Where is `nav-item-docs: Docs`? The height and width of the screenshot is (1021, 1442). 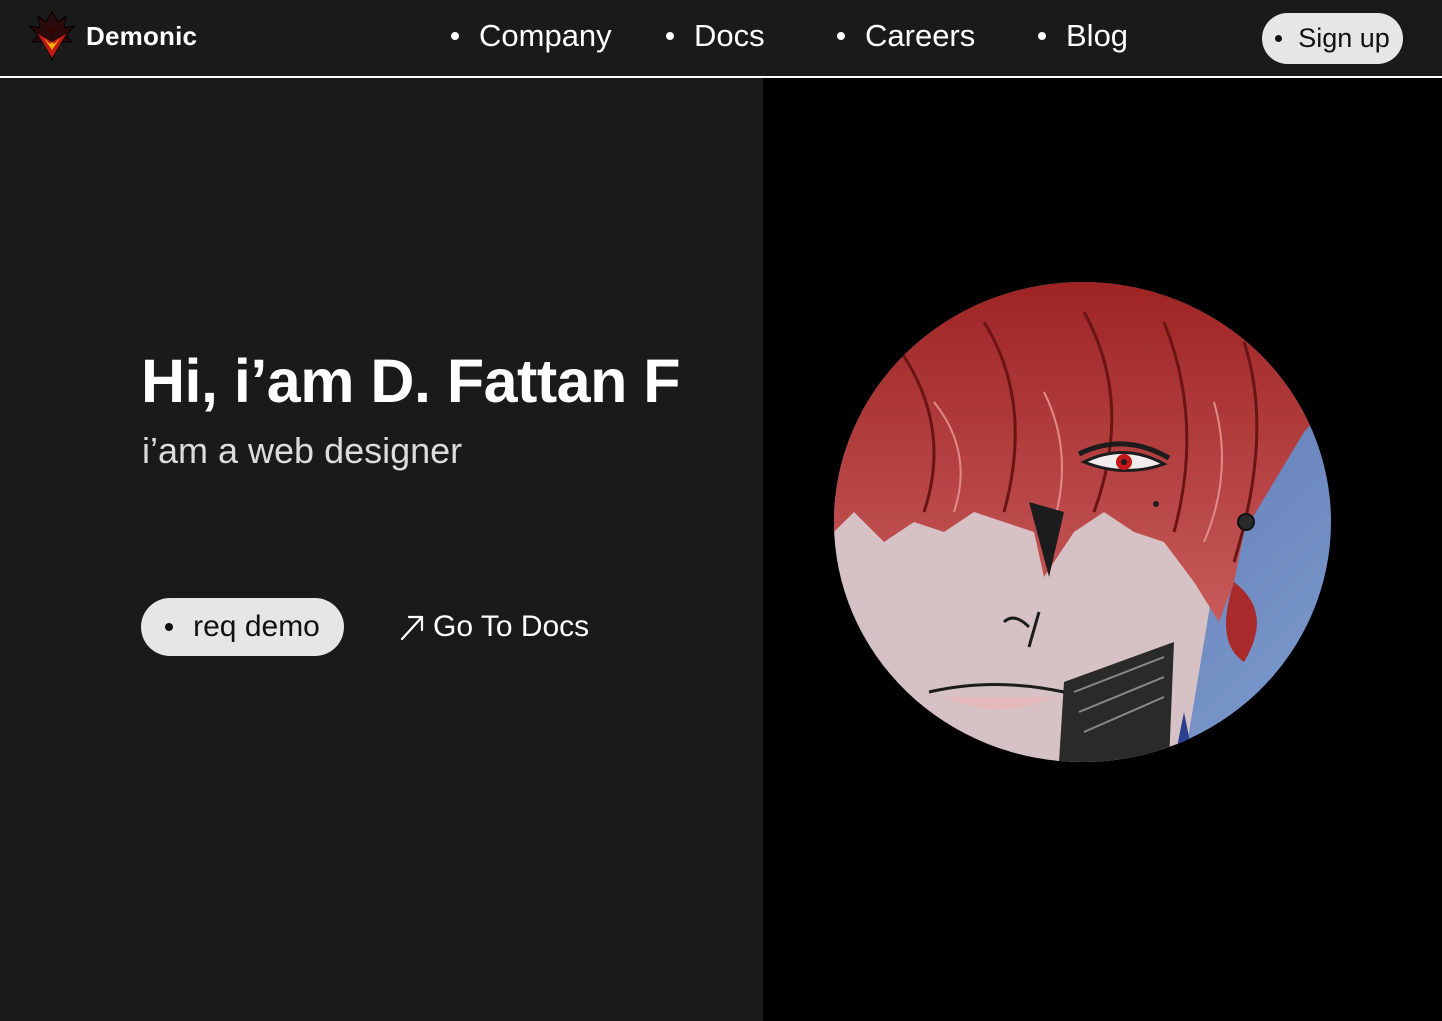
nav-item-docs: Docs is located at coordinates (715, 36).